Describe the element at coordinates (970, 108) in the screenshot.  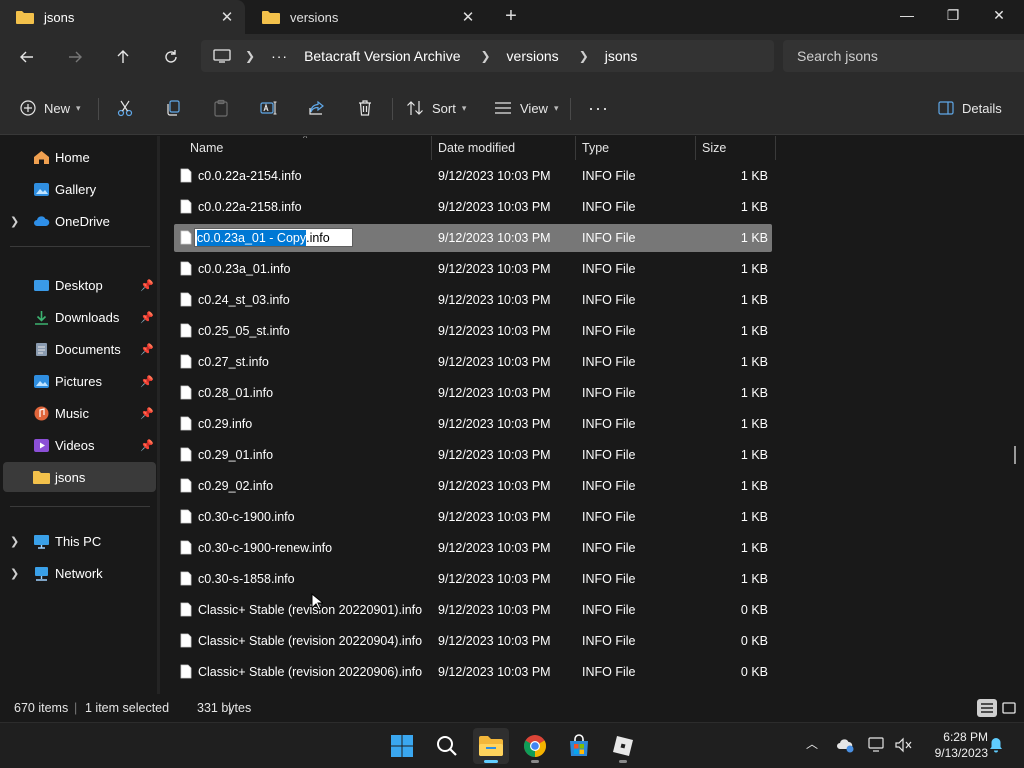
I see `details-button: Details` at that location.